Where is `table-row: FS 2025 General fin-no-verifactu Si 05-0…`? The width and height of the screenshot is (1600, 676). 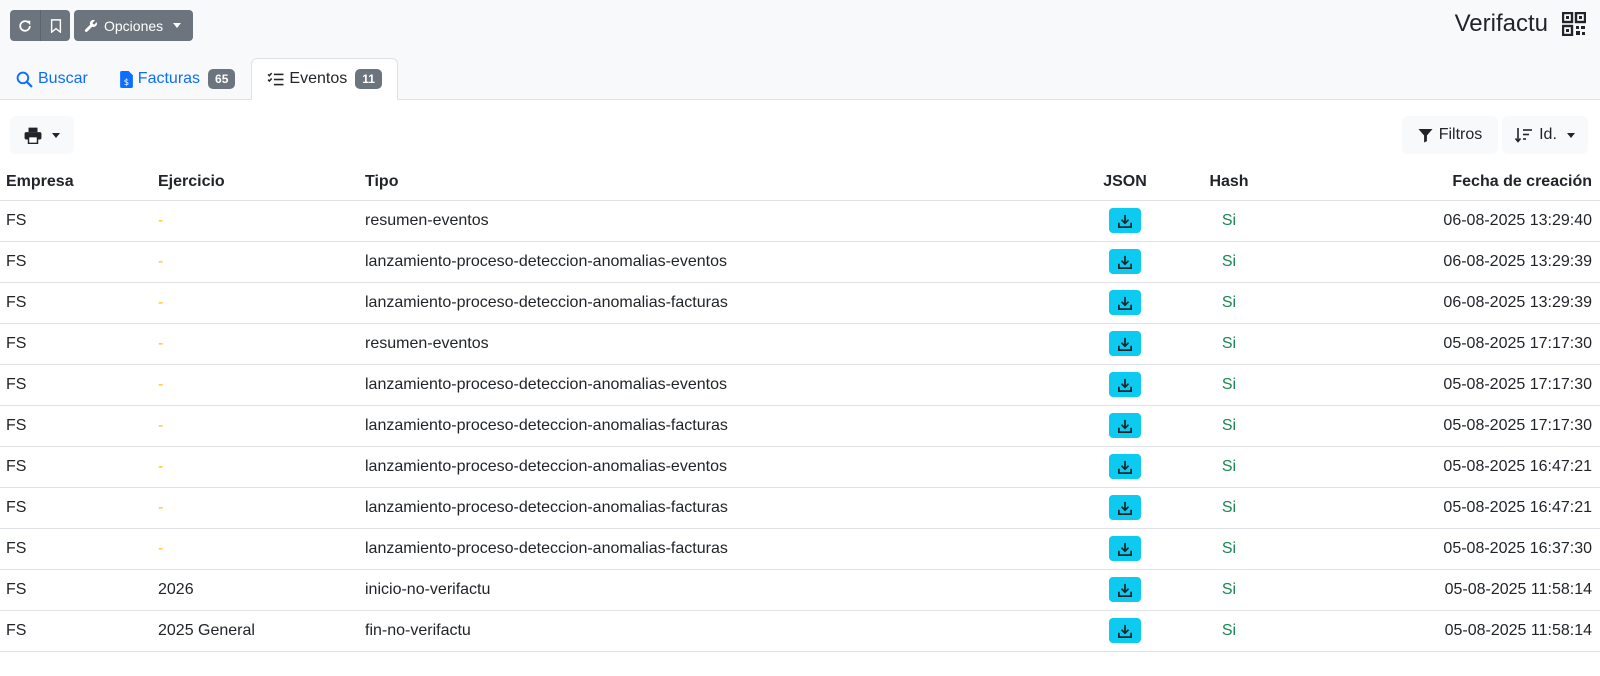 table-row: FS 2025 General fin-no-verifactu Si 05-0… is located at coordinates (800, 631).